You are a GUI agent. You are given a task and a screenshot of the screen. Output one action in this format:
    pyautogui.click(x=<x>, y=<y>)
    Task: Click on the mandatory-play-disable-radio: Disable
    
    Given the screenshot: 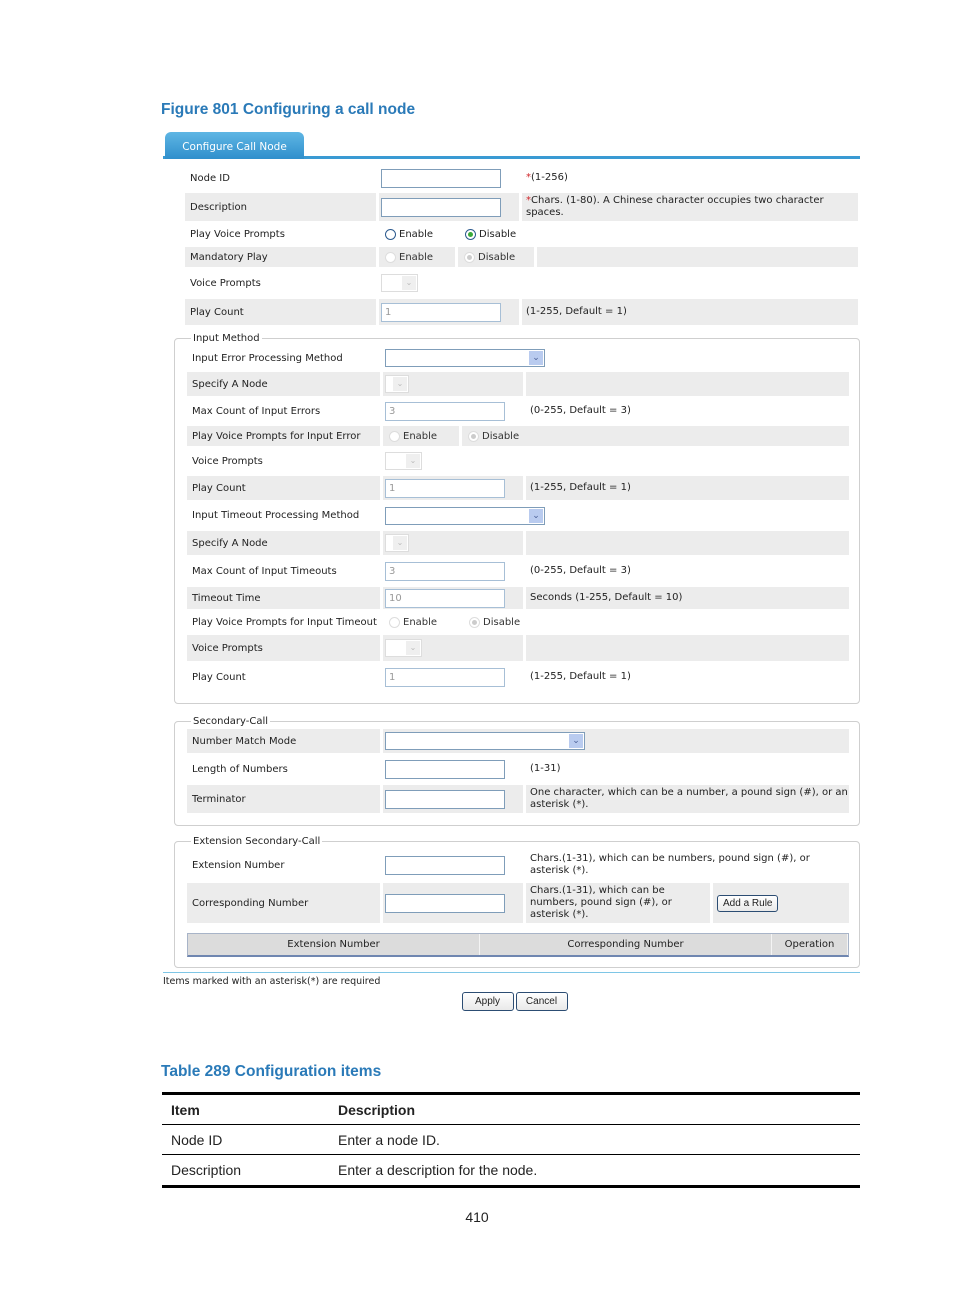 What is the action you would take?
    pyautogui.click(x=499, y=257)
    